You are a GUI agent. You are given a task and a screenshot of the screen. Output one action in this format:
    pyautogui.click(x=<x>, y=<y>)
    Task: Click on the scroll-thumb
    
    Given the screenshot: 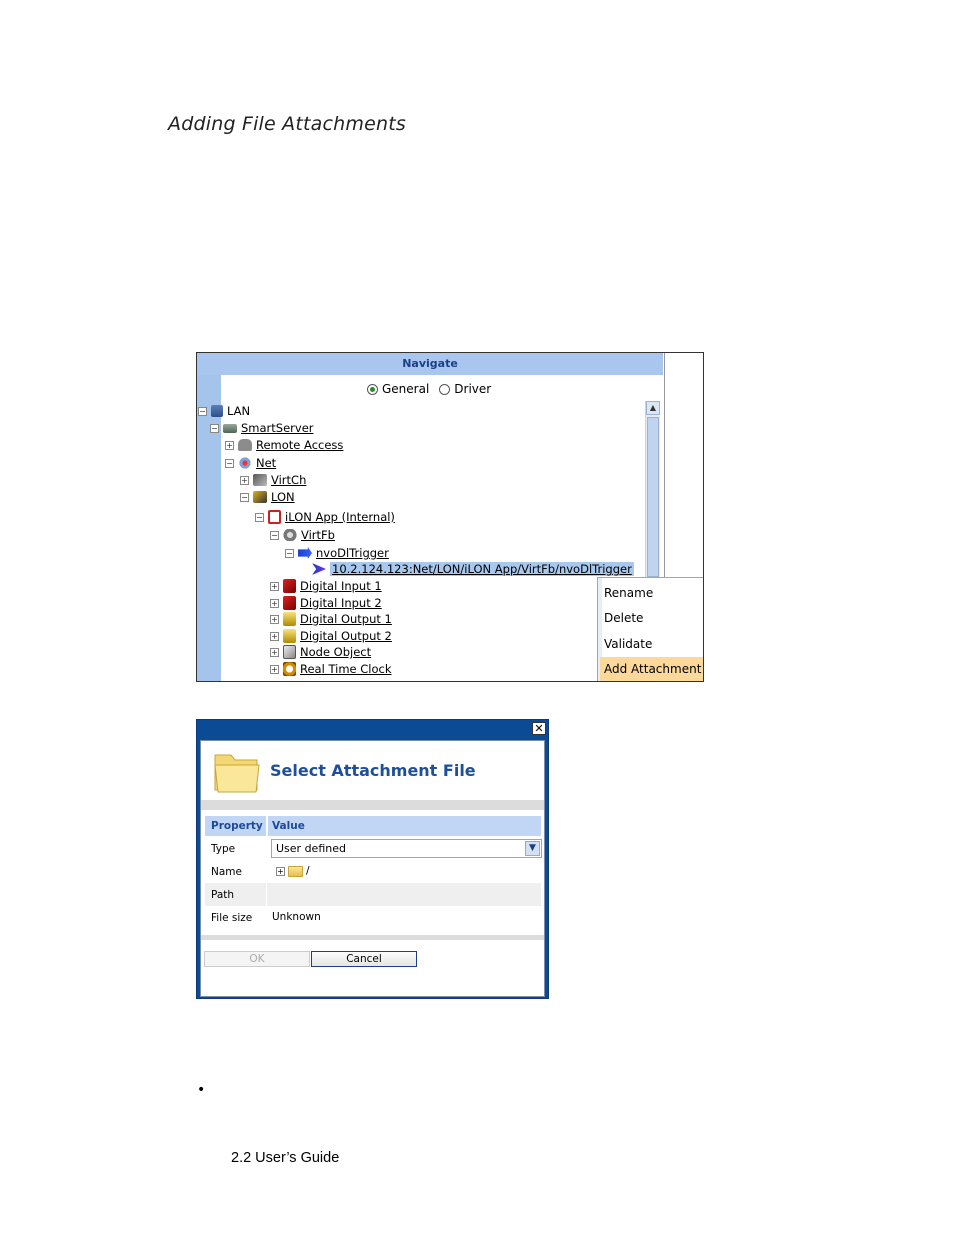 What is the action you would take?
    pyautogui.click(x=653, y=497)
    